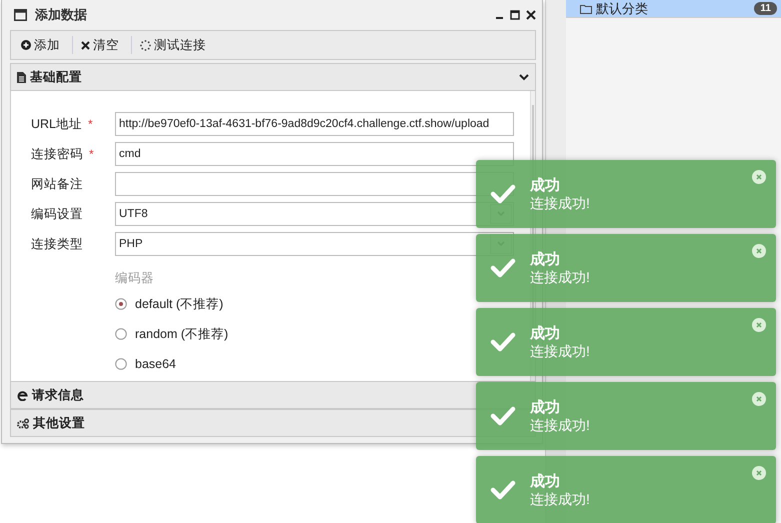 This screenshot has height=523, width=781. Describe the element at coordinates (175, 45) in the screenshot. I see `toolbar-button: 测试连接` at that location.